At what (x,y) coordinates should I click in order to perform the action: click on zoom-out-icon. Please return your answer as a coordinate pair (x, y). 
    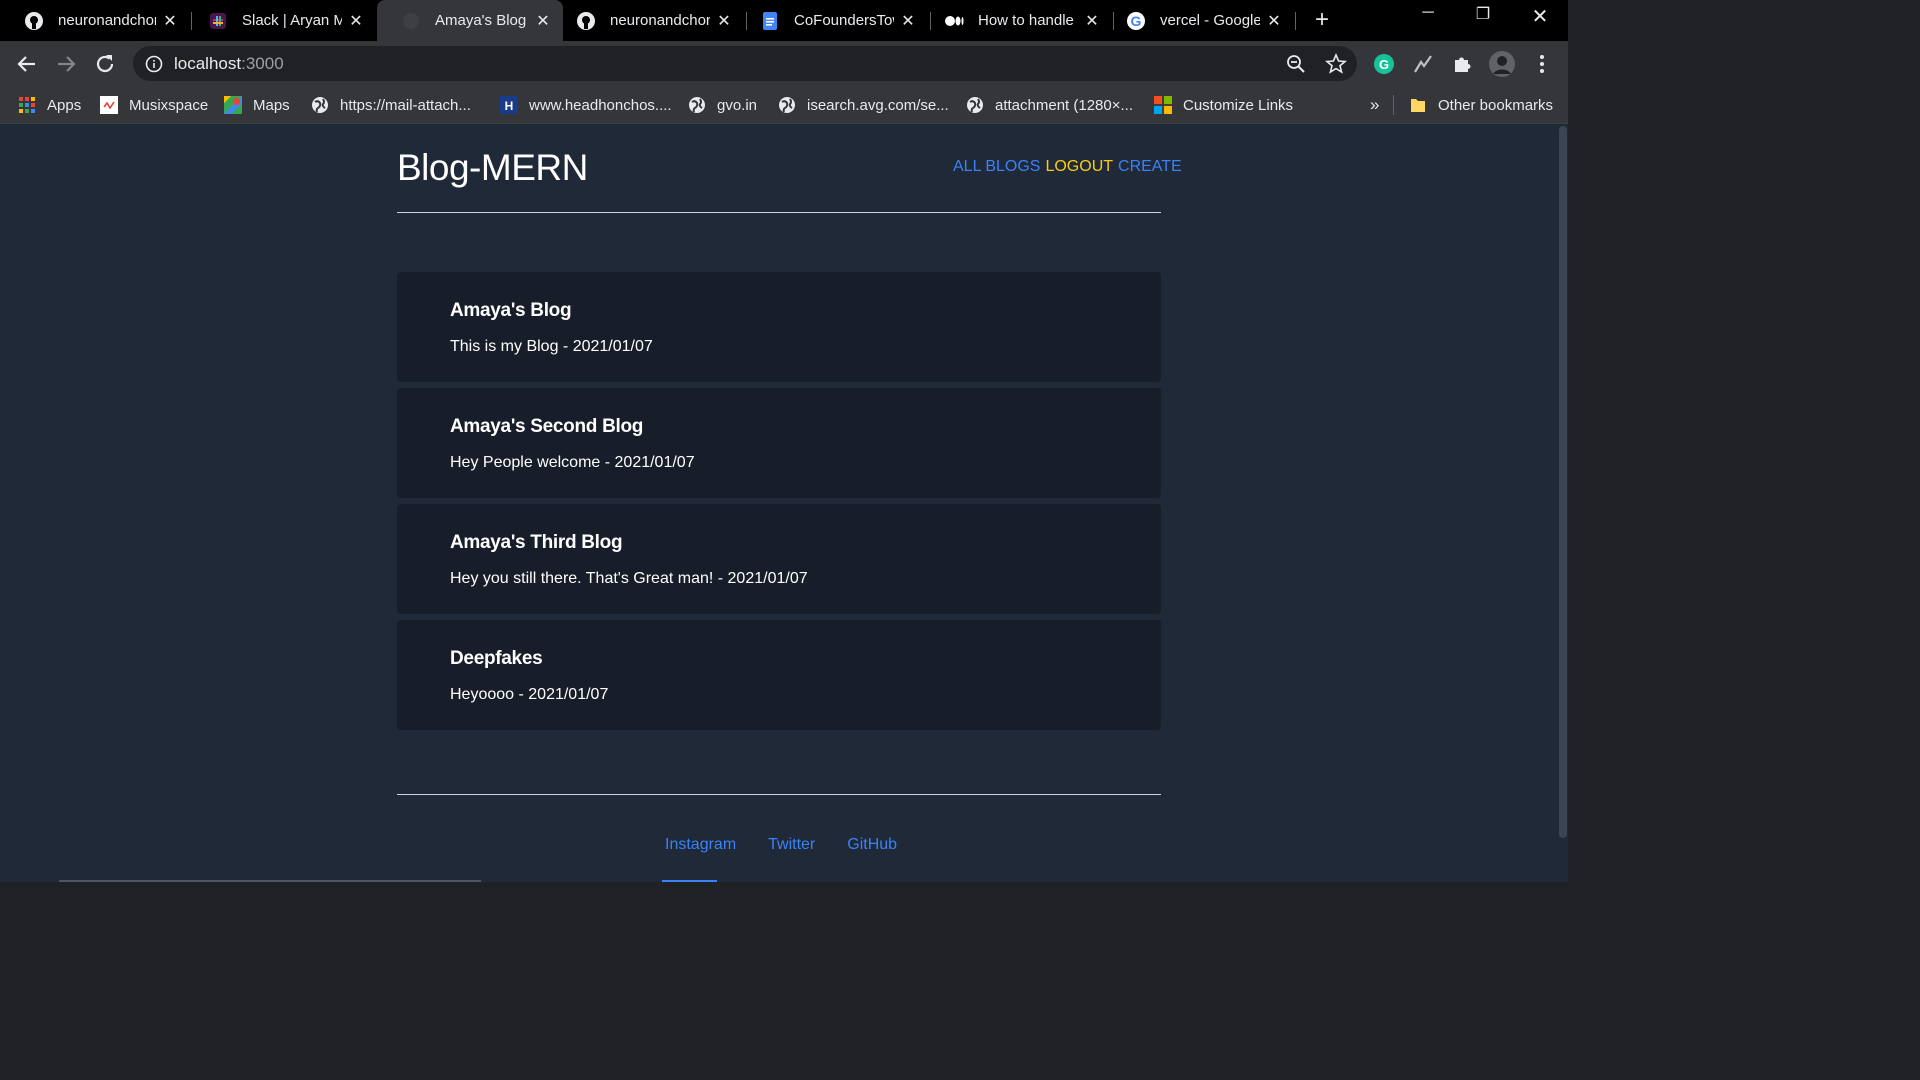
    Looking at the image, I should click on (1296, 64).